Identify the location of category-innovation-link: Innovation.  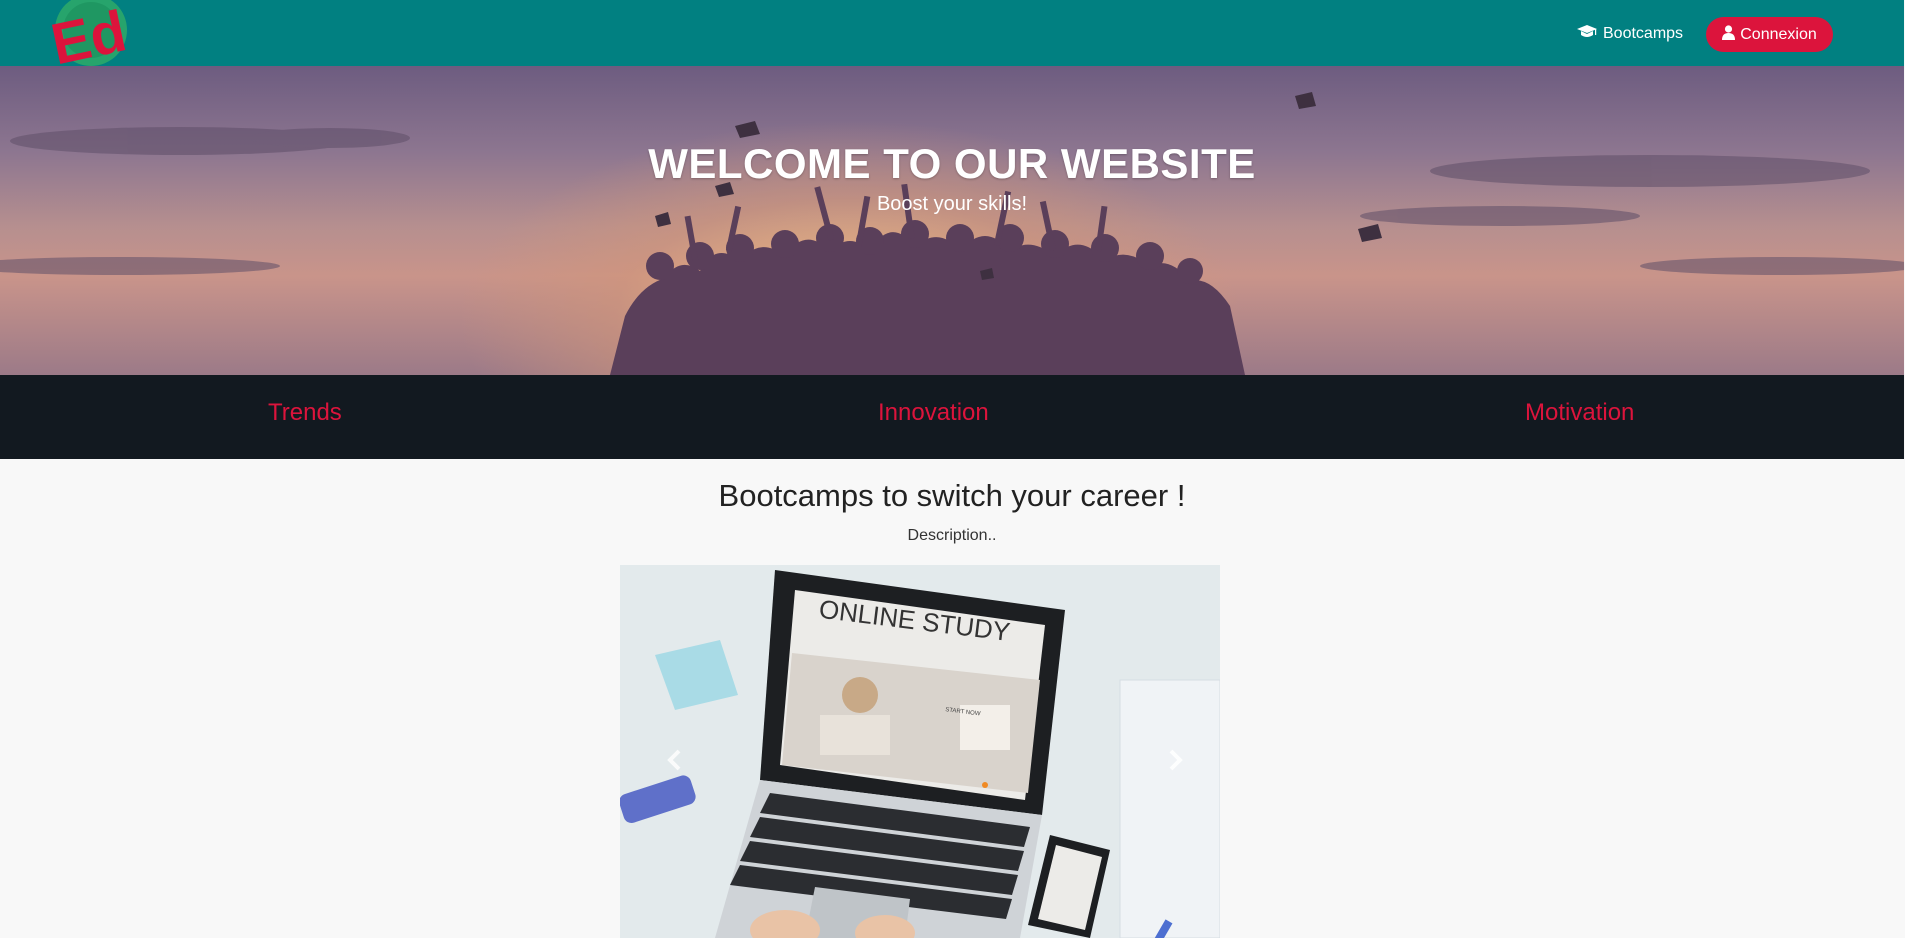
(933, 414).